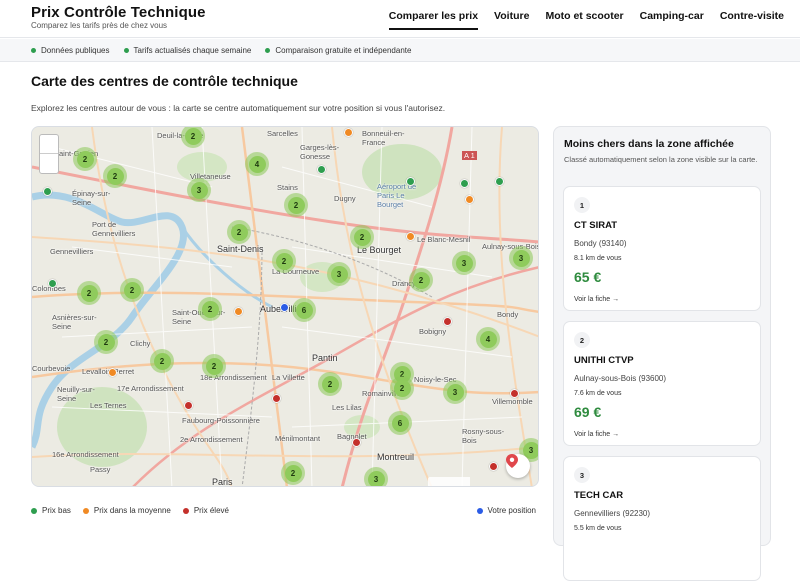 The image size is (800, 581). I want to click on place-label: Bobigny, so click(433, 331).